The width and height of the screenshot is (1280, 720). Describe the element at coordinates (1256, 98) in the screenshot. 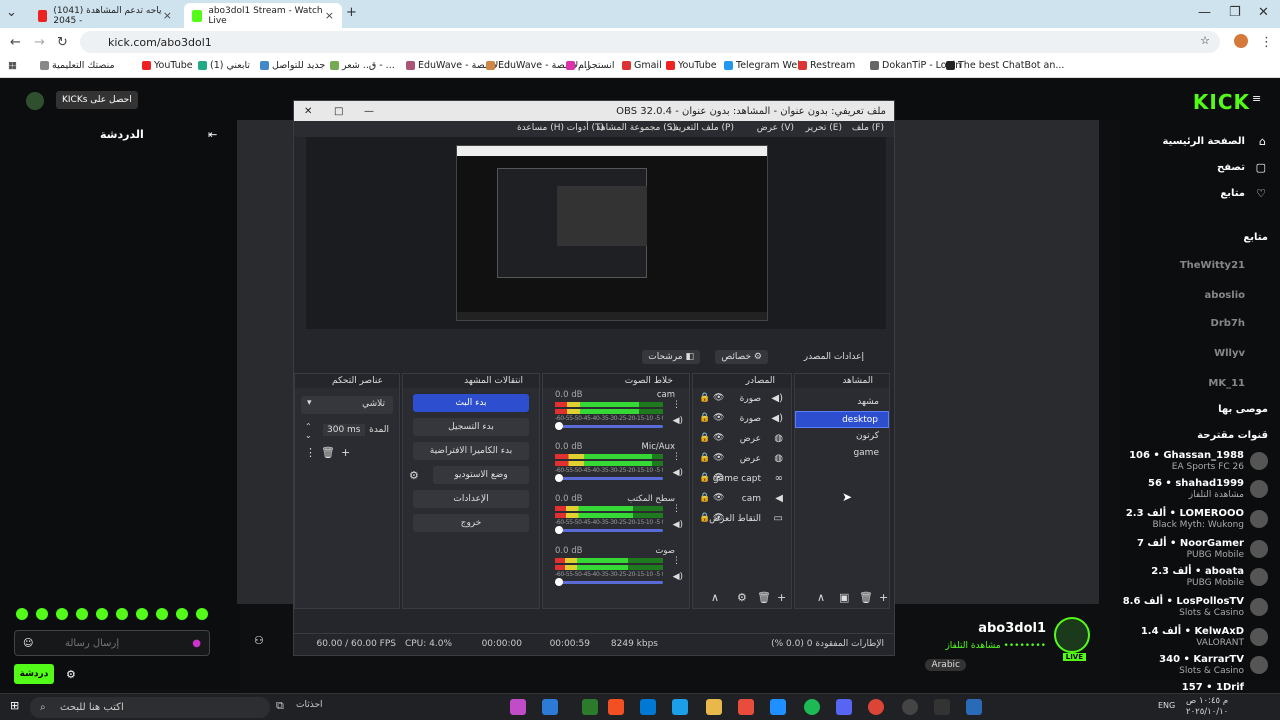

I see `hamburger-icon: ≡` at that location.